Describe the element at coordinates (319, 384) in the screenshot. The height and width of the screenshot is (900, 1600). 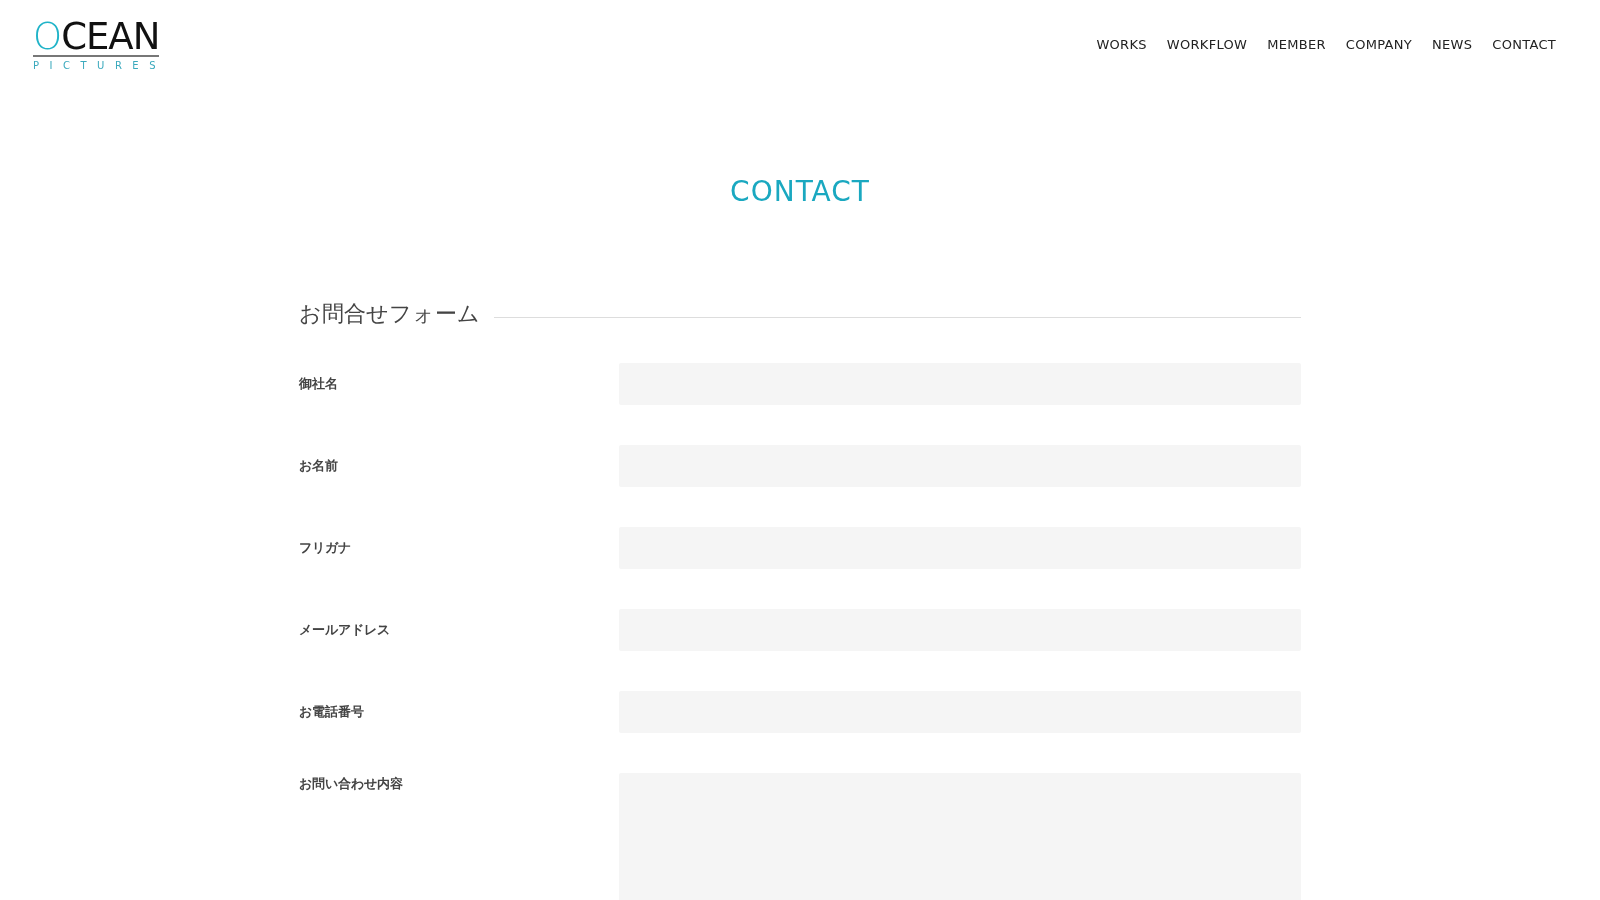
I see `field-label: 御社名` at that location.